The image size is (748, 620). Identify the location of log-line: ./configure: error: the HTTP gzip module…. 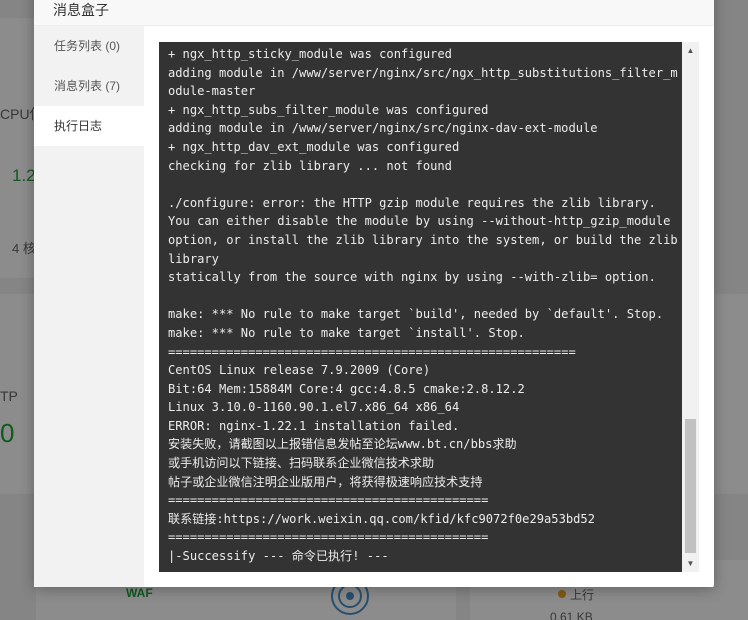
(412, 202).